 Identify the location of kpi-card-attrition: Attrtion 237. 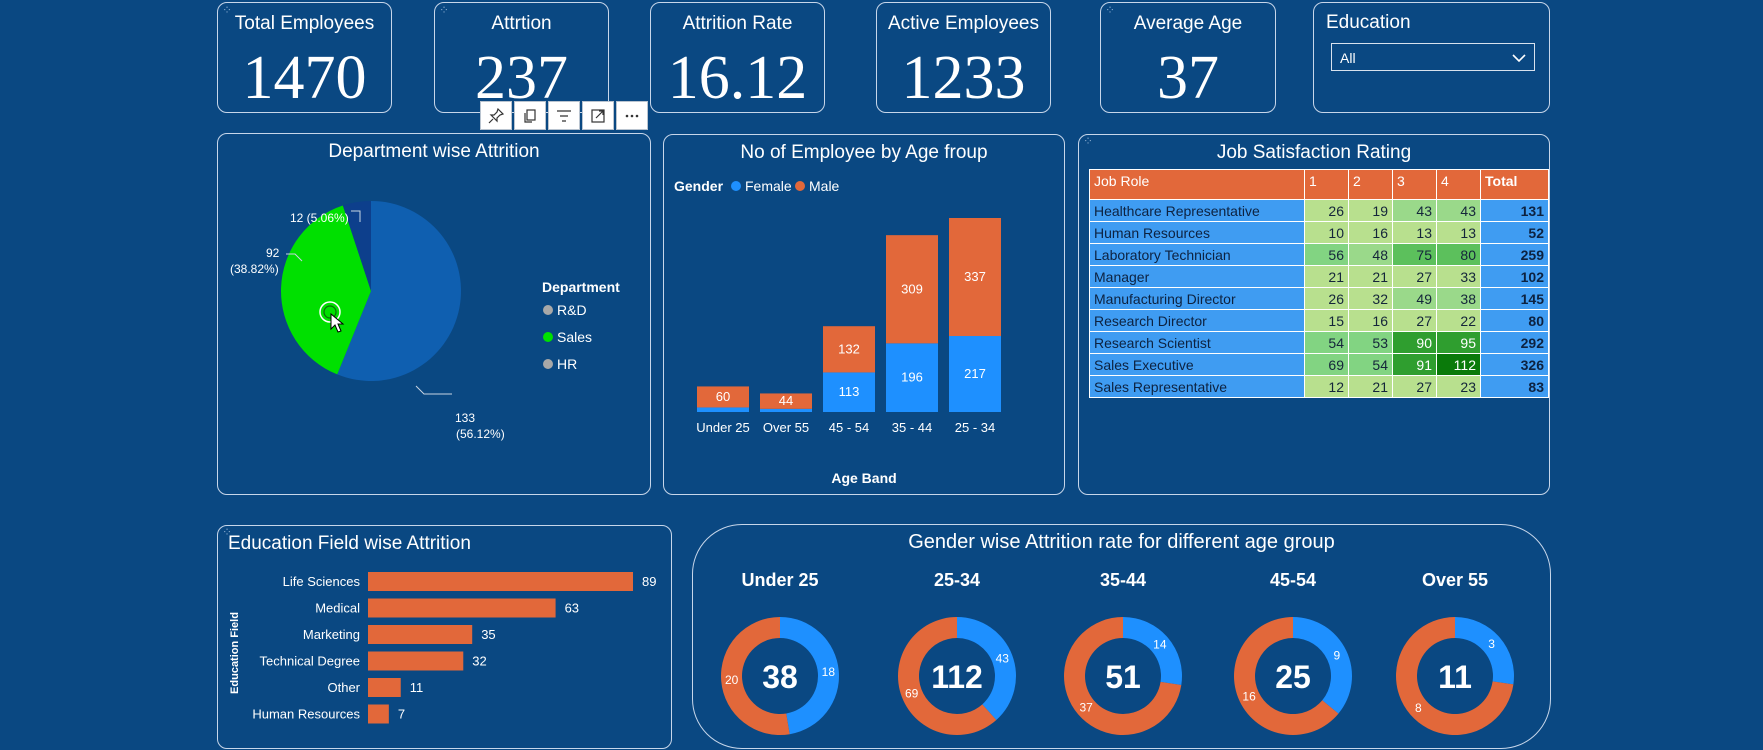
(521, 57).